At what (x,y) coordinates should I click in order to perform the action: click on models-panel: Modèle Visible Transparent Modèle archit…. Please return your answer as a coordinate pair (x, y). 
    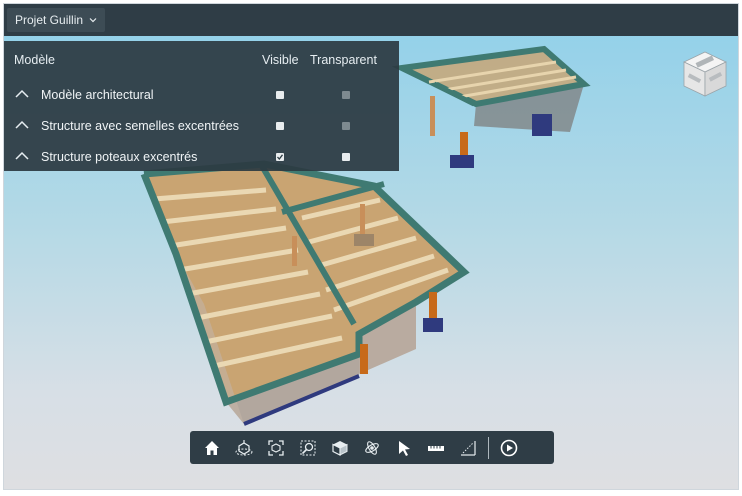
    Looking at the image, I should click on (201, 106).